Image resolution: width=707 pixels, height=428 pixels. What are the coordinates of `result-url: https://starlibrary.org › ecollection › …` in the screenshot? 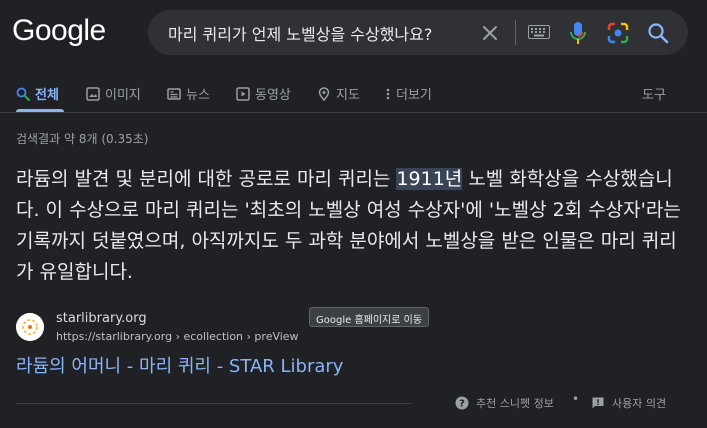 It's located at (177, 336).